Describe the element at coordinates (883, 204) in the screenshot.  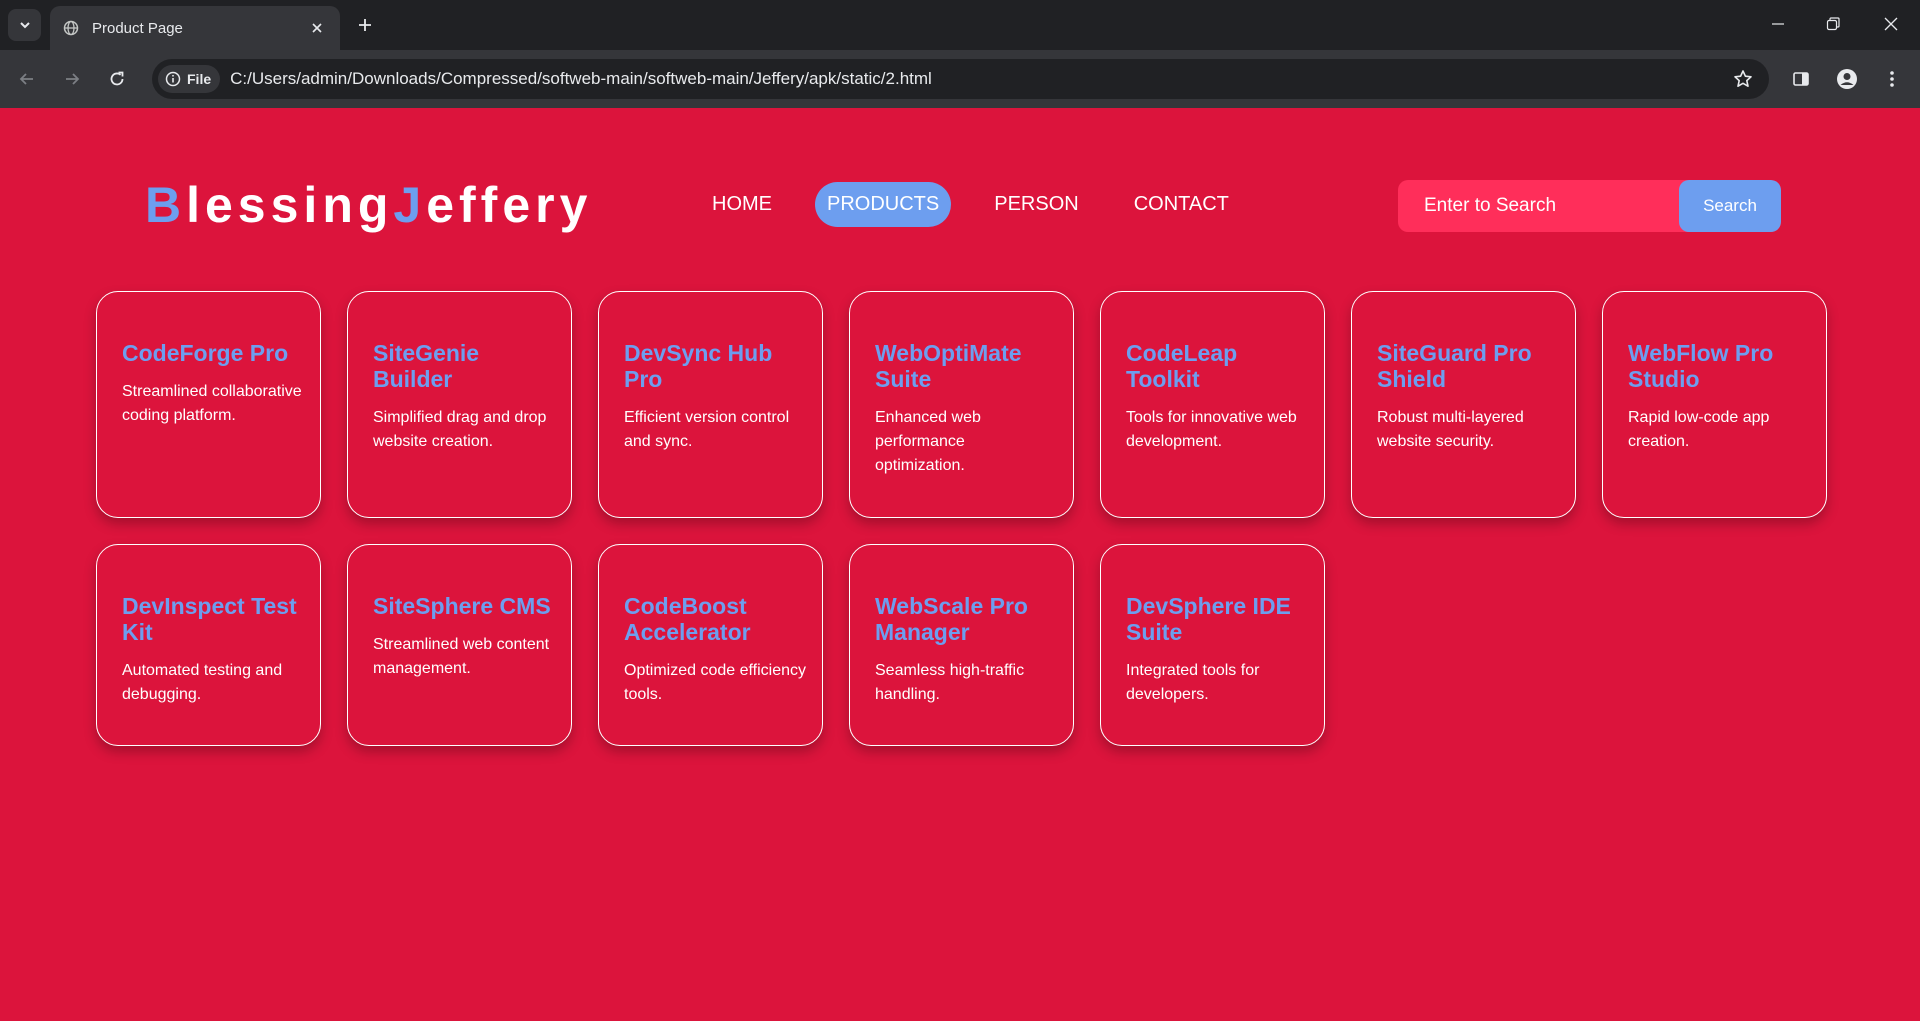
I see `nav-products: PRODUCTS` at that location.